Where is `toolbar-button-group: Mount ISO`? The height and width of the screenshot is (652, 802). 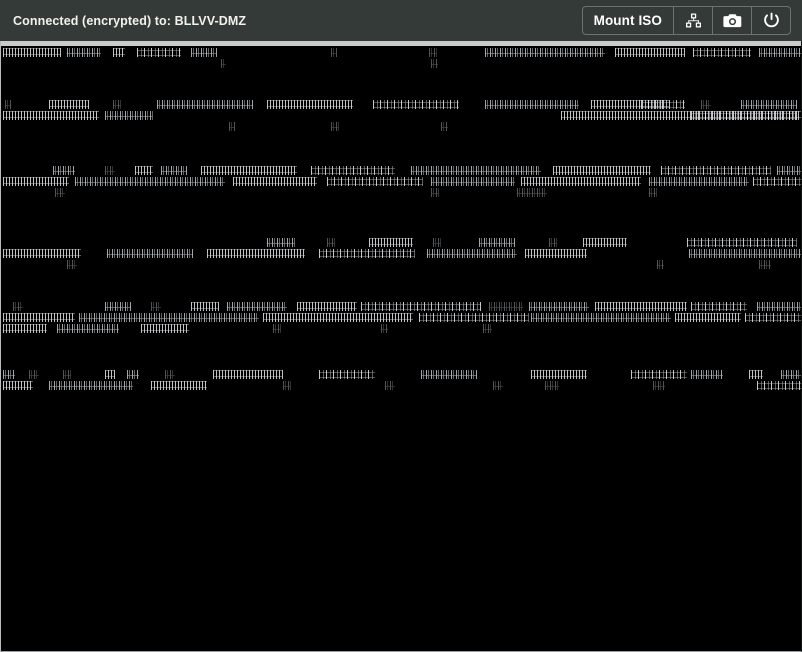 toolbar-button-group: Mount ISO is located at coordinates (686, 20).